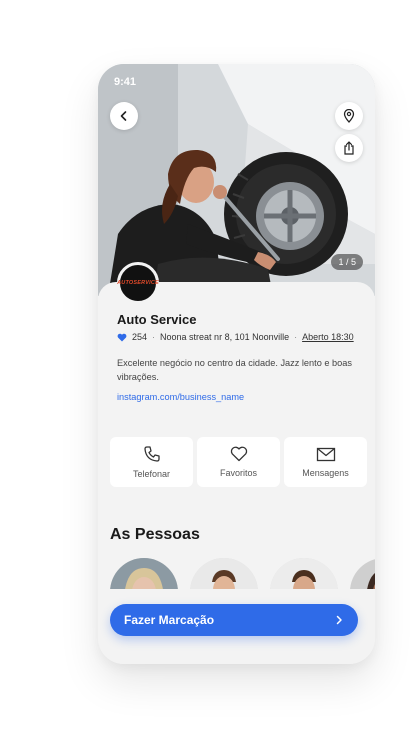  I want to click on likes-count: 254, so click(140, 337).